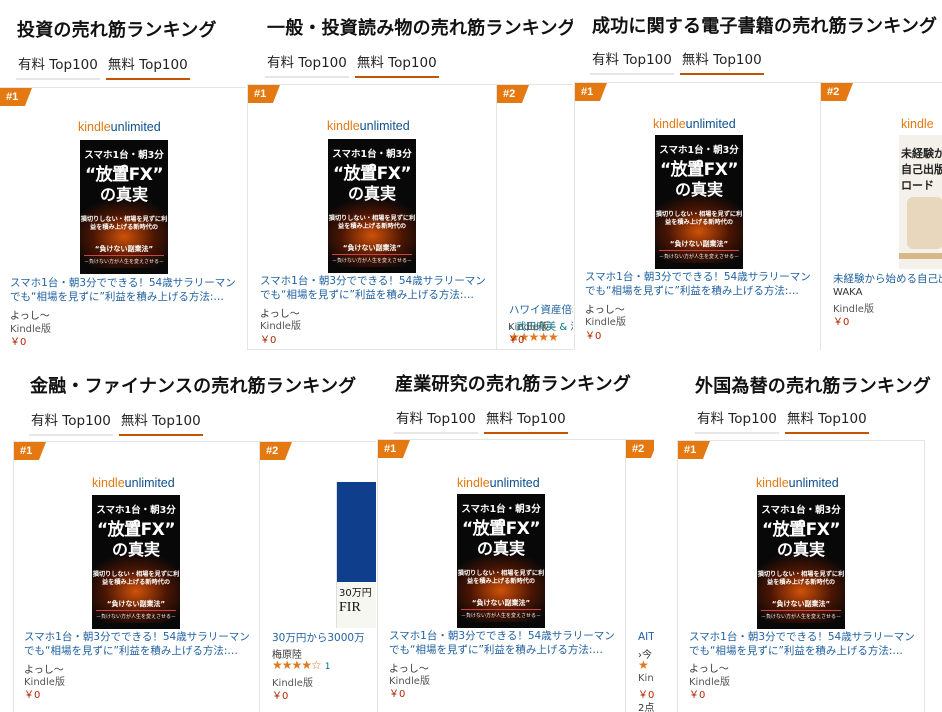 Image resolution: width=942 pixels, height=712 pixels. Describe the element at coordinates (193, 386) in the screenshot. I see `section-title: 金融・ファイナンスの売れ筋ランキング` at that location.